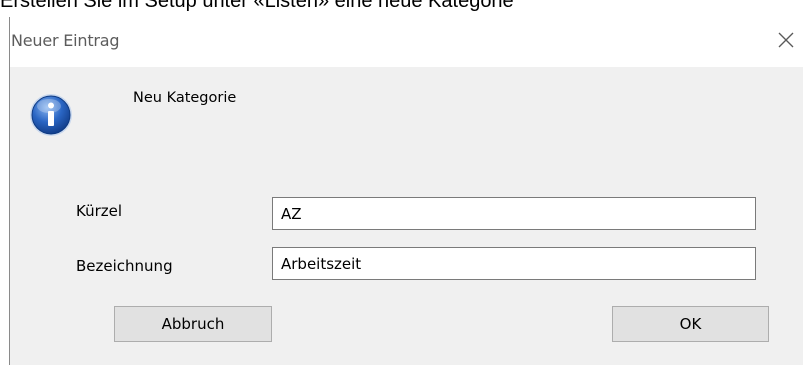 Image resolution: width=803 pixels, height=365 pixels. I want to click on dialog-title: Neuer Eintrag, so click(65, 40).